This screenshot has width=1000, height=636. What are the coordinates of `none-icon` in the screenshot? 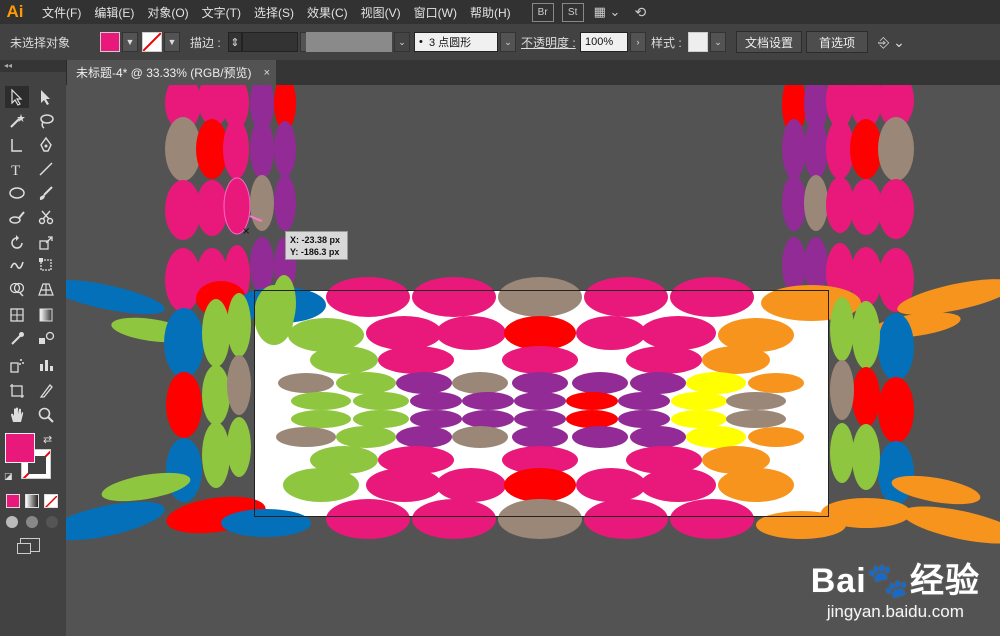 It's located at (51, 501).